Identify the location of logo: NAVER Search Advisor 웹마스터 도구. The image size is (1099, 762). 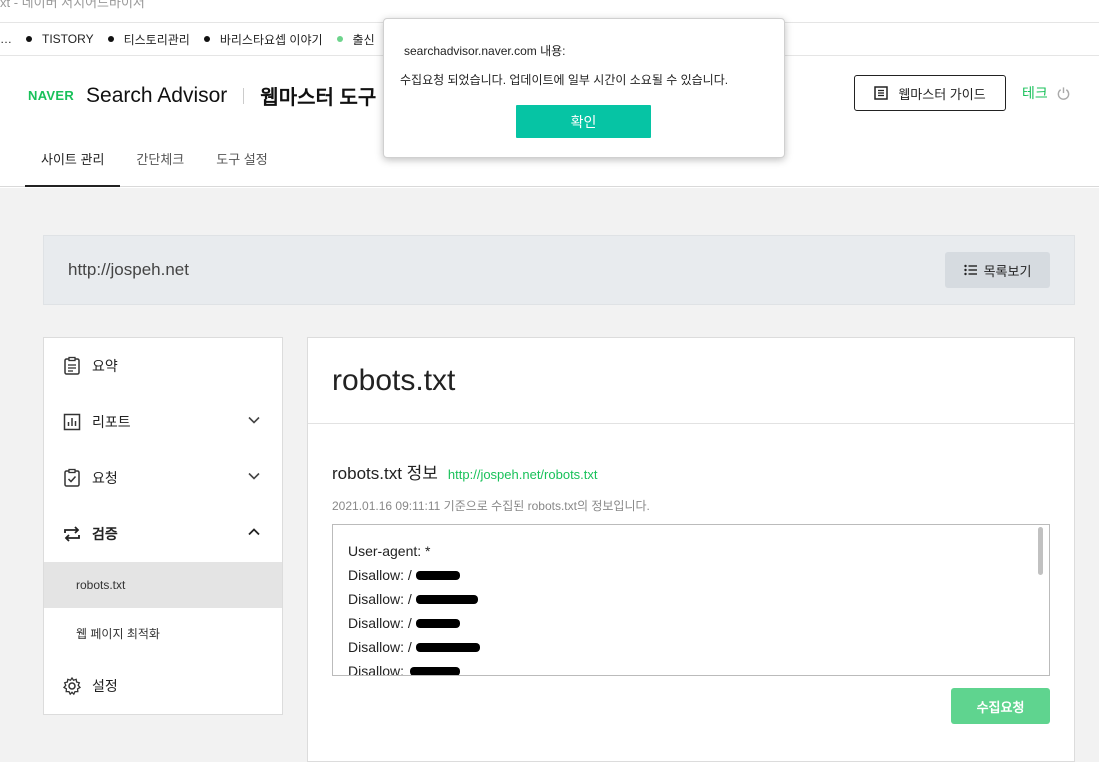
(202, 95).